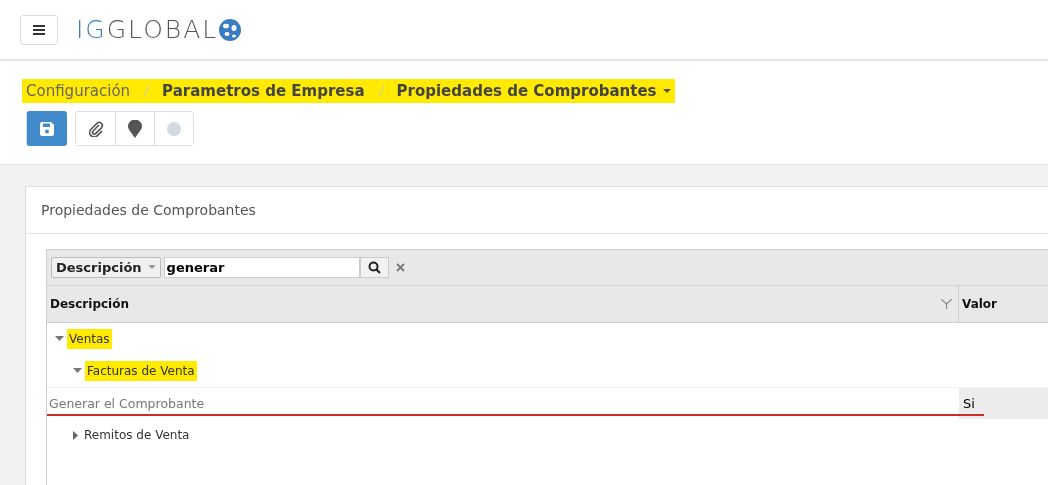 The width and height of the screenshot is (1048, 485). I want to click on value-cell: Si, so click(1003, 403).